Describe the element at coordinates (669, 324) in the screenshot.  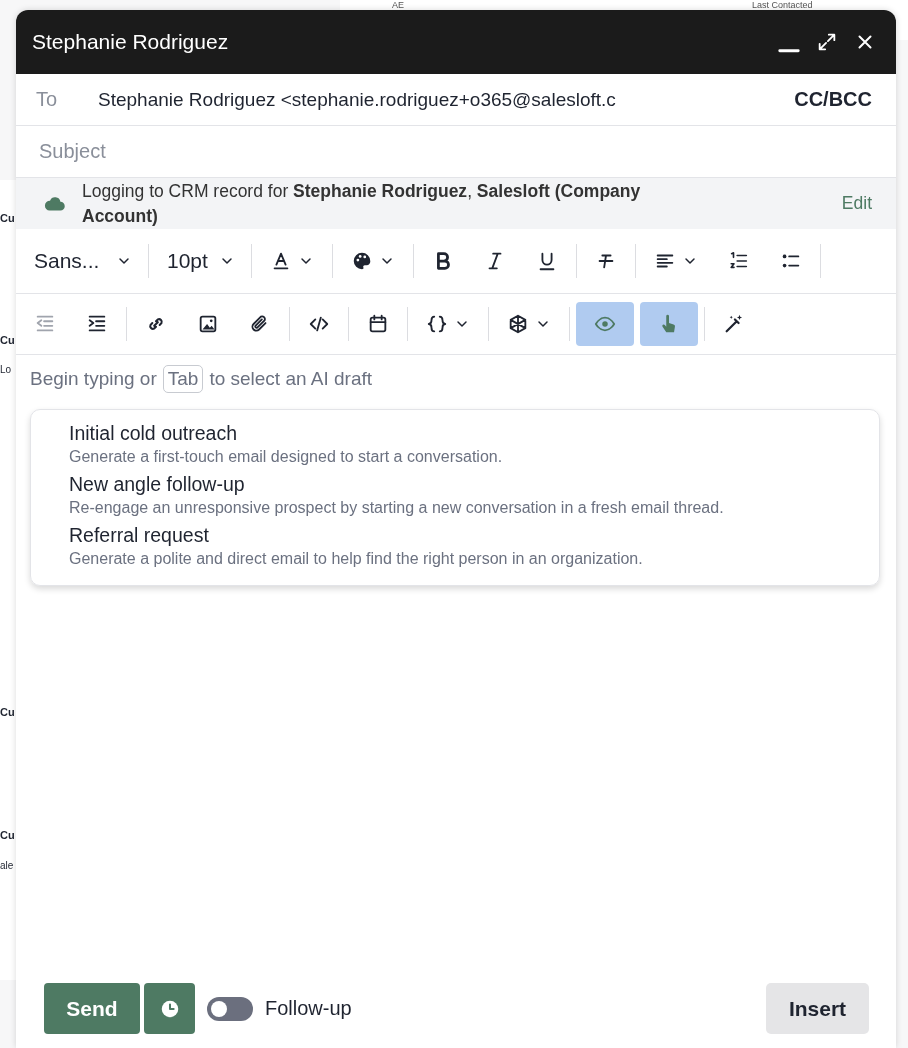
I see `pointer-toggle` at that location.